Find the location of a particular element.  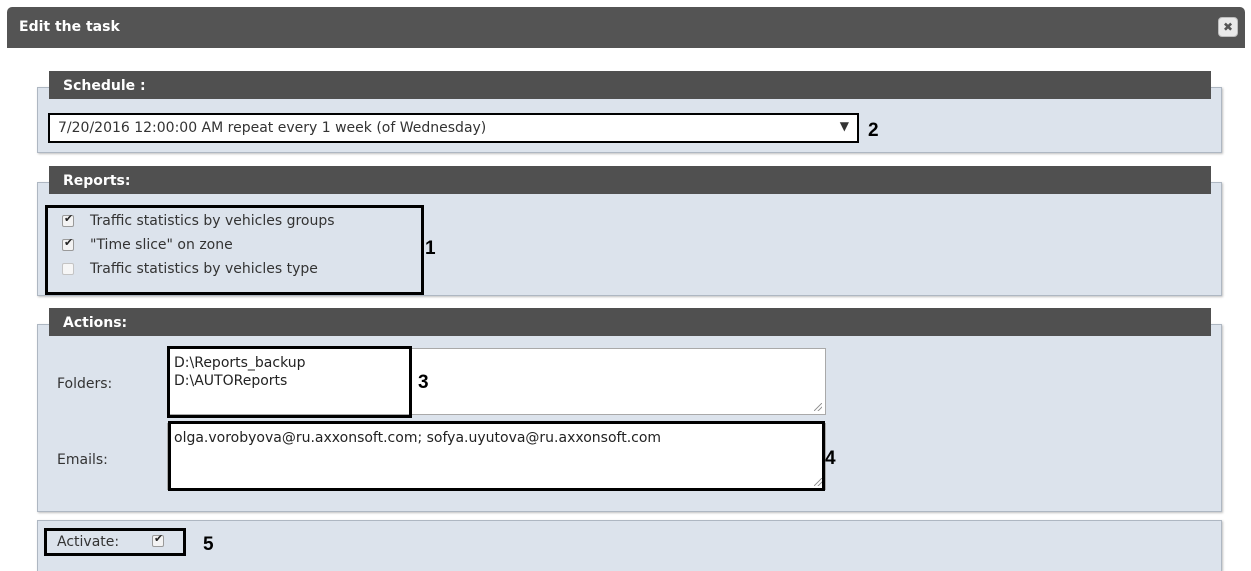

schedule-header-label: Schedule : is located at coordinates (104, 86).